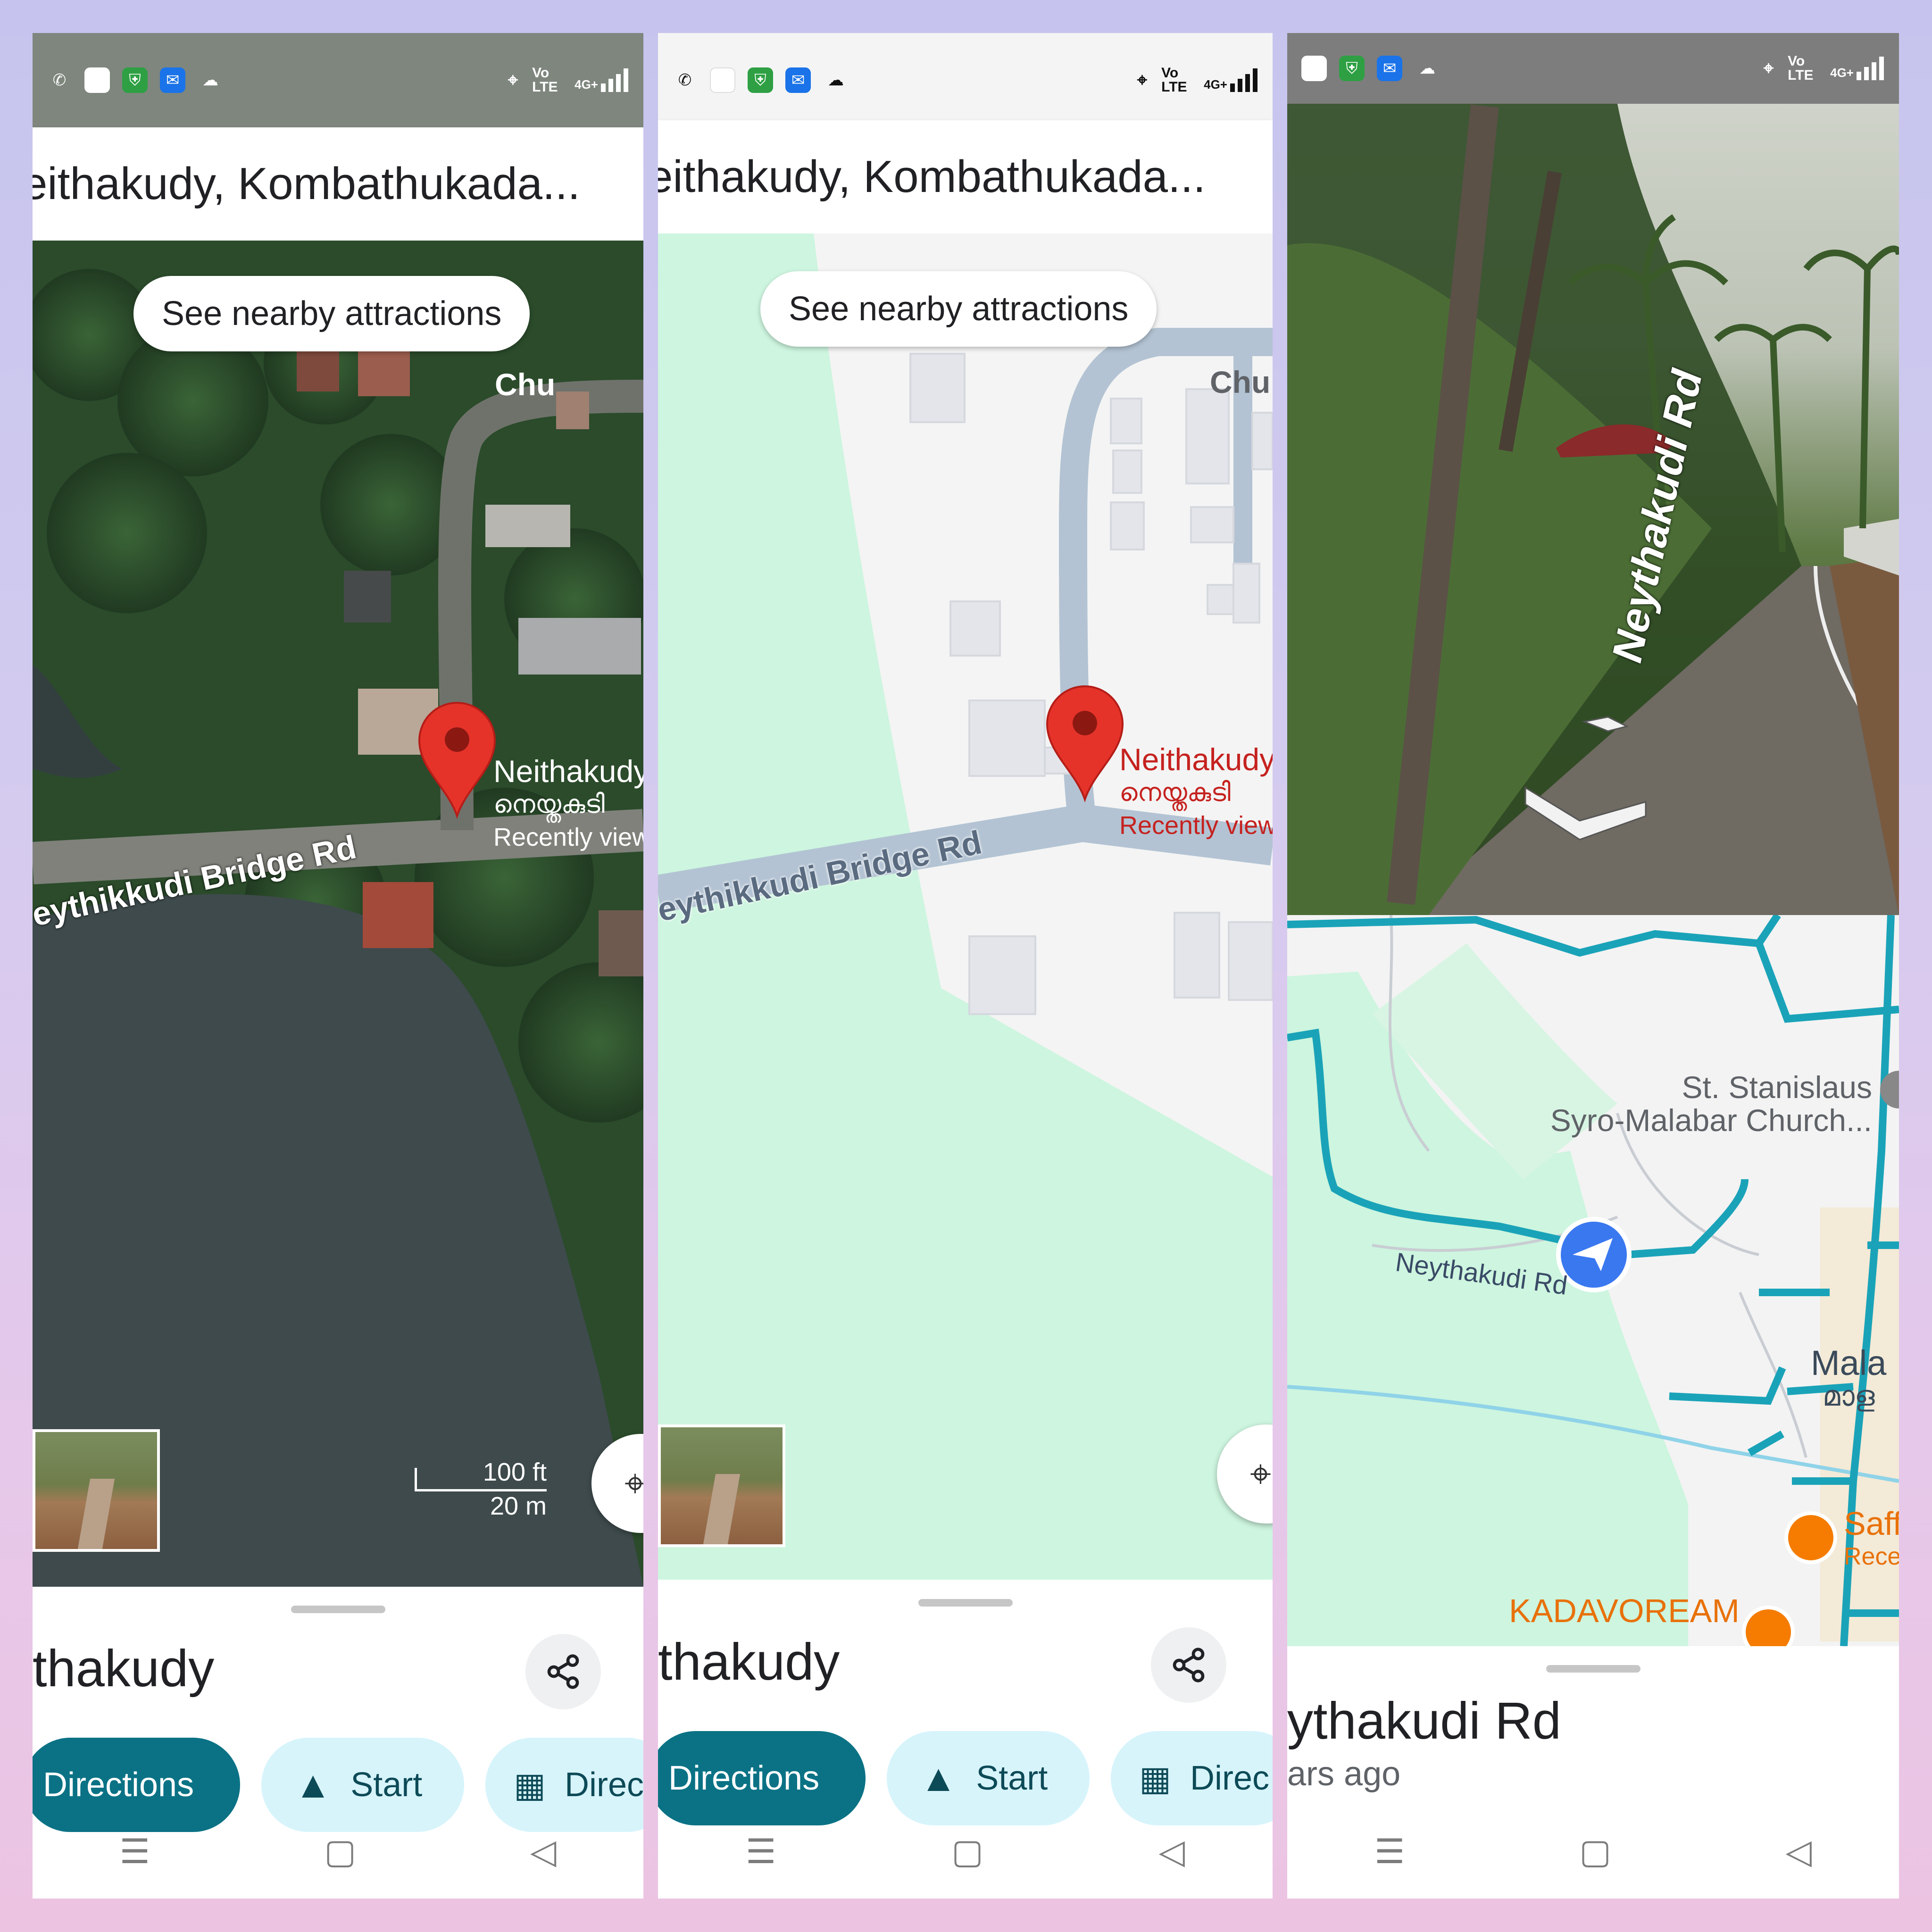  Describe the element at coordinates (1593, 1773) in the screenshot. I see `bottom-sheet: ythakudi Rd ars ago ☰ ▢ ◁` at that location.